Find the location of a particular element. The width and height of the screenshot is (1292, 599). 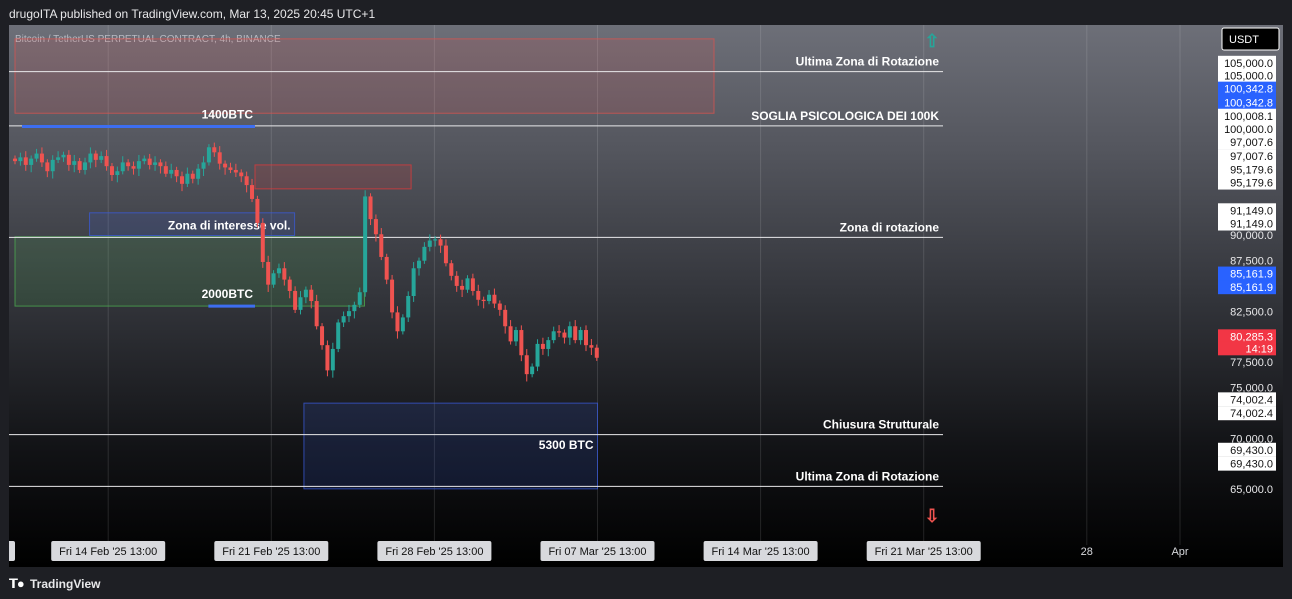

time-label-bg is located at coordinates (12, 551).